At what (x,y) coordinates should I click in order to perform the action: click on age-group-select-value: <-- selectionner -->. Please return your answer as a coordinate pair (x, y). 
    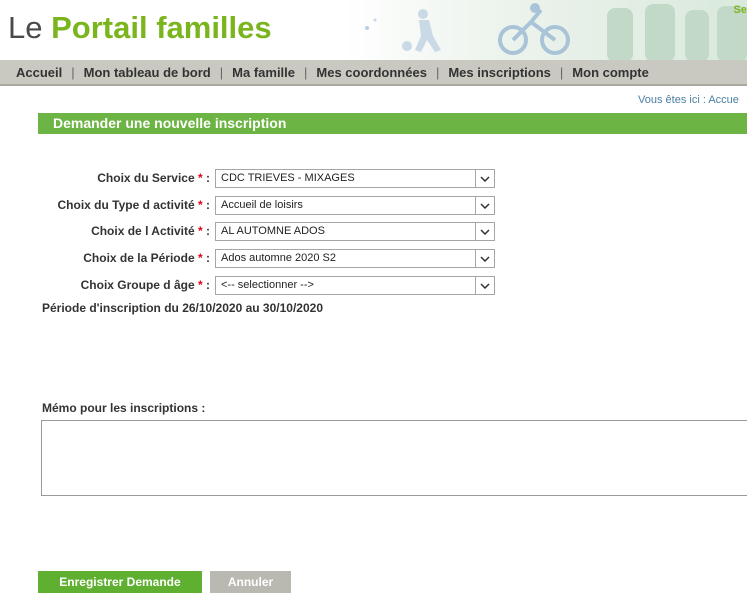
    Looking at the image, I should click on (267, 285).